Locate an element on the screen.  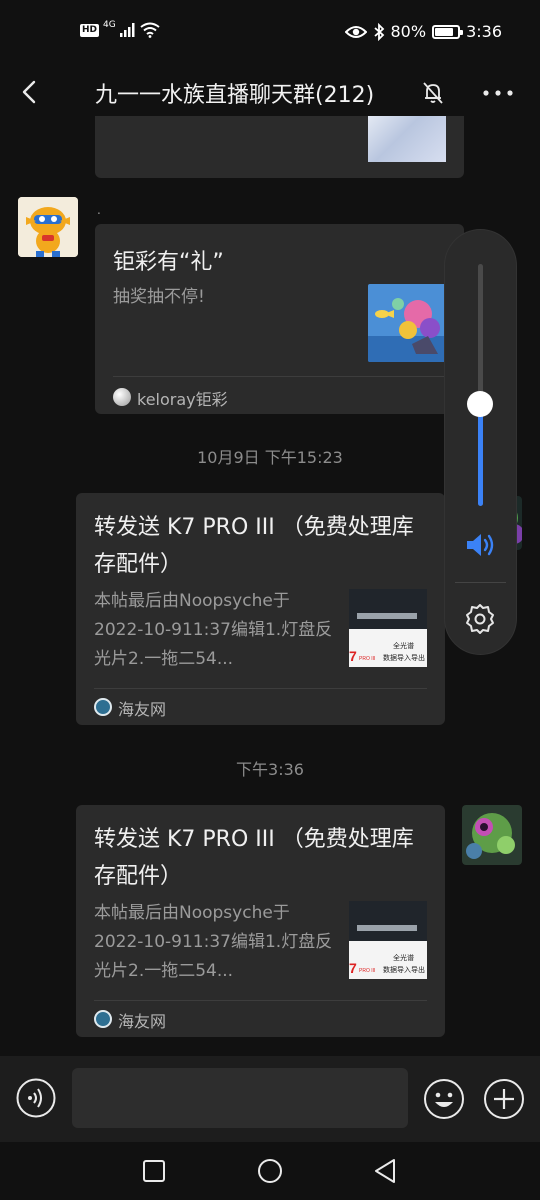
mute-bell-icon is located at coordinates (433, 93).